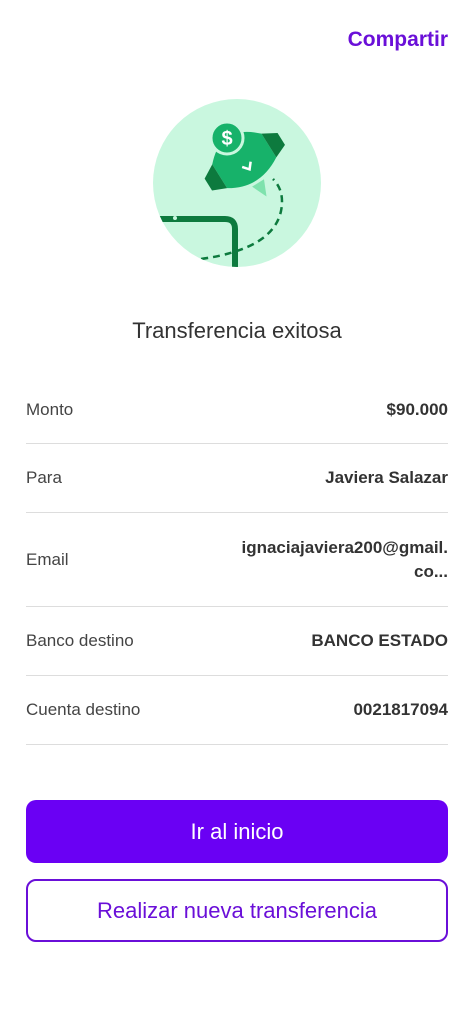  Describe the element at coordinates (237, 710) in the screenshot. I see `detail-row-cuenta: Cuenta destino 0021817094` at that location.